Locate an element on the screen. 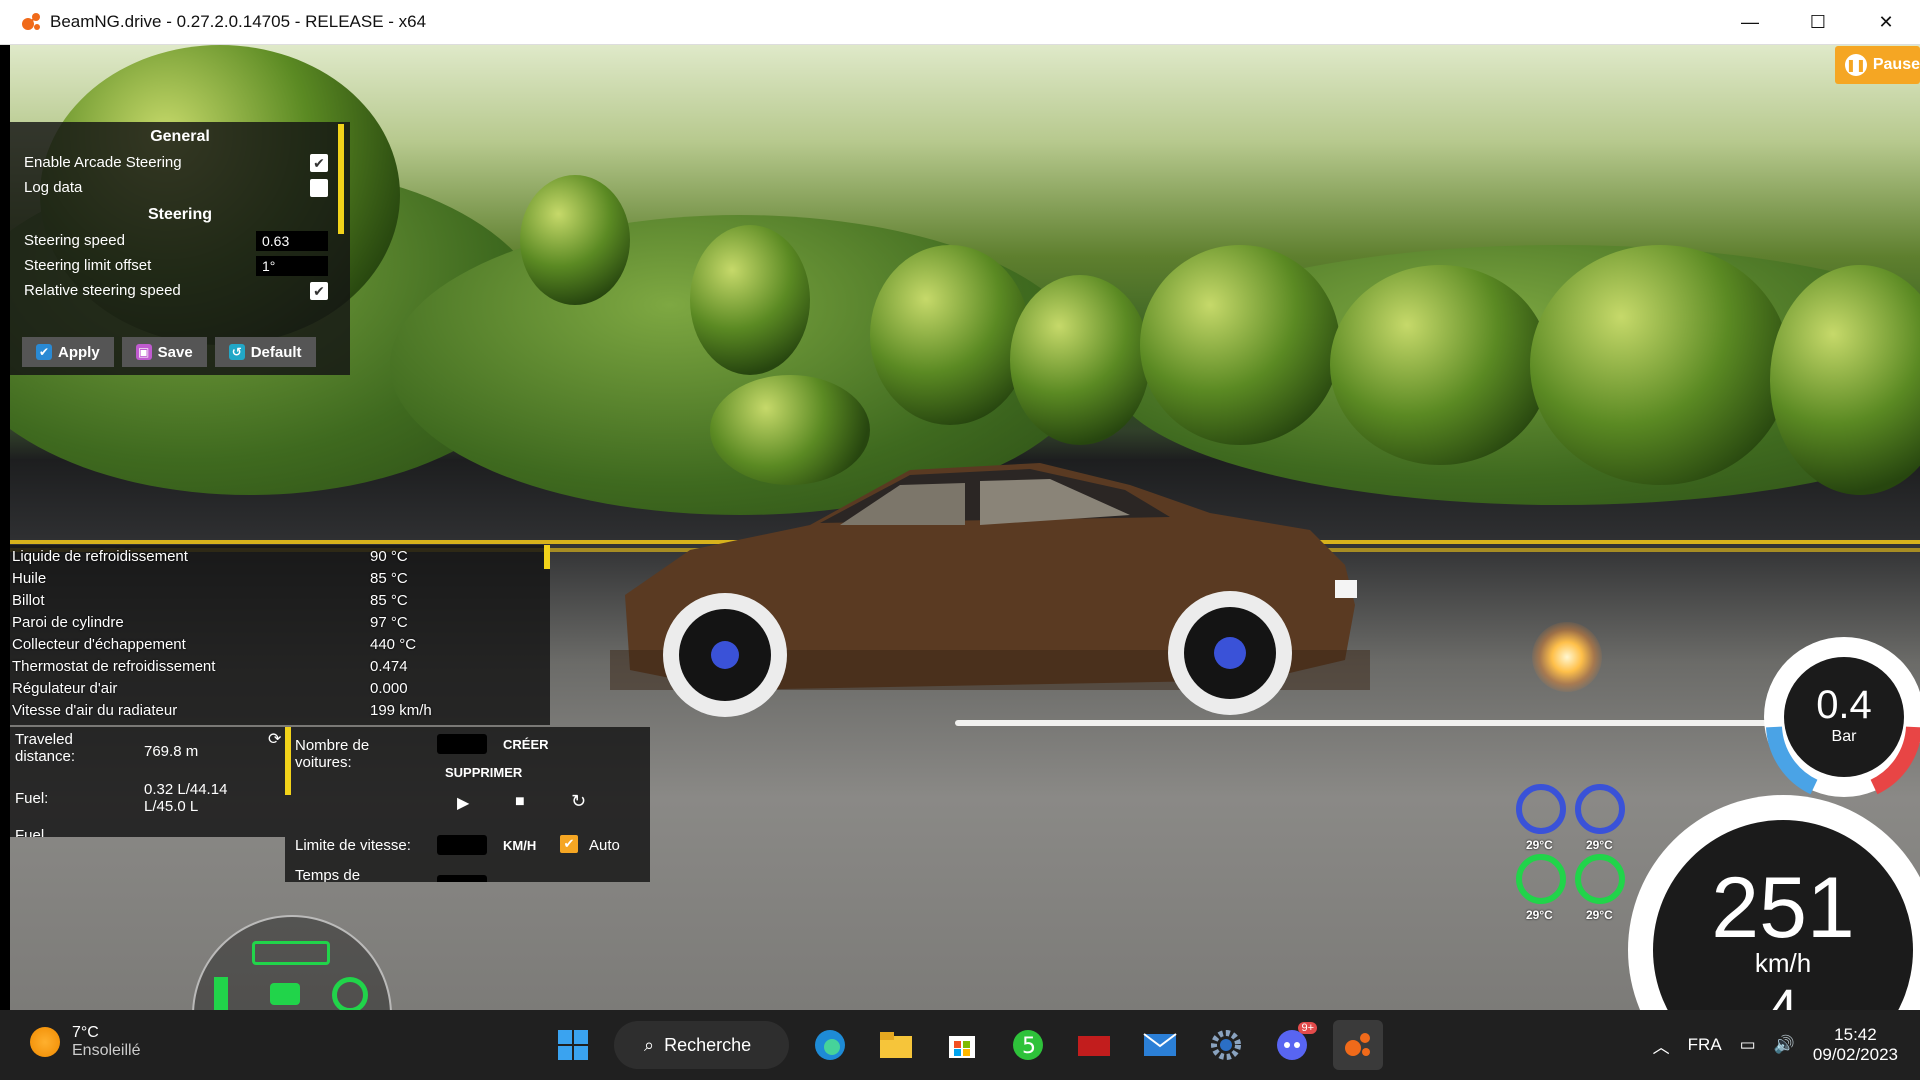  search-label: Recherche is located at coordinates (708, 1044).